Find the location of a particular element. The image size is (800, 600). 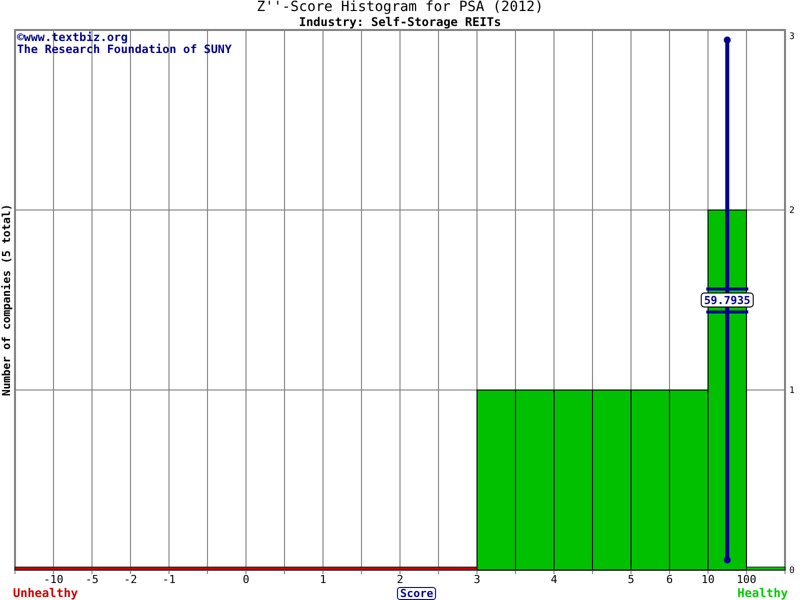

x-tick-label: 10 is located at coordinates (708, 579).